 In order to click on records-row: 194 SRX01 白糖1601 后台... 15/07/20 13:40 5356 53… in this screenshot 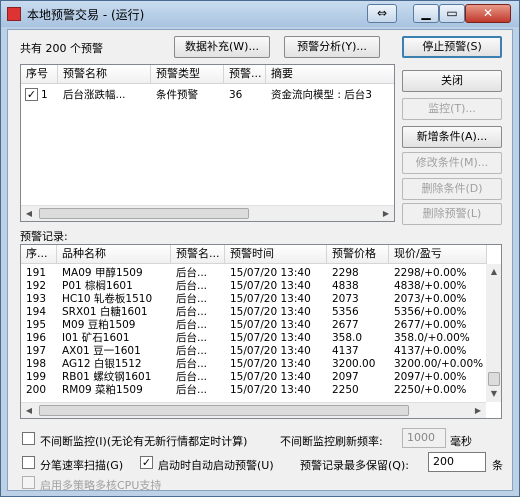, I will do `click(253, 312)`.